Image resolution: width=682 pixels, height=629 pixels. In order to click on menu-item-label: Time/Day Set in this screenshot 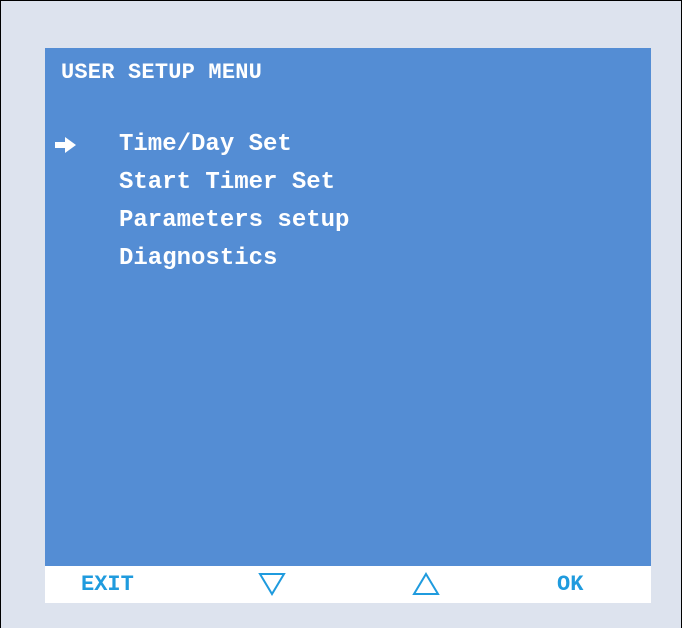, I will do `click(205, 144)`.